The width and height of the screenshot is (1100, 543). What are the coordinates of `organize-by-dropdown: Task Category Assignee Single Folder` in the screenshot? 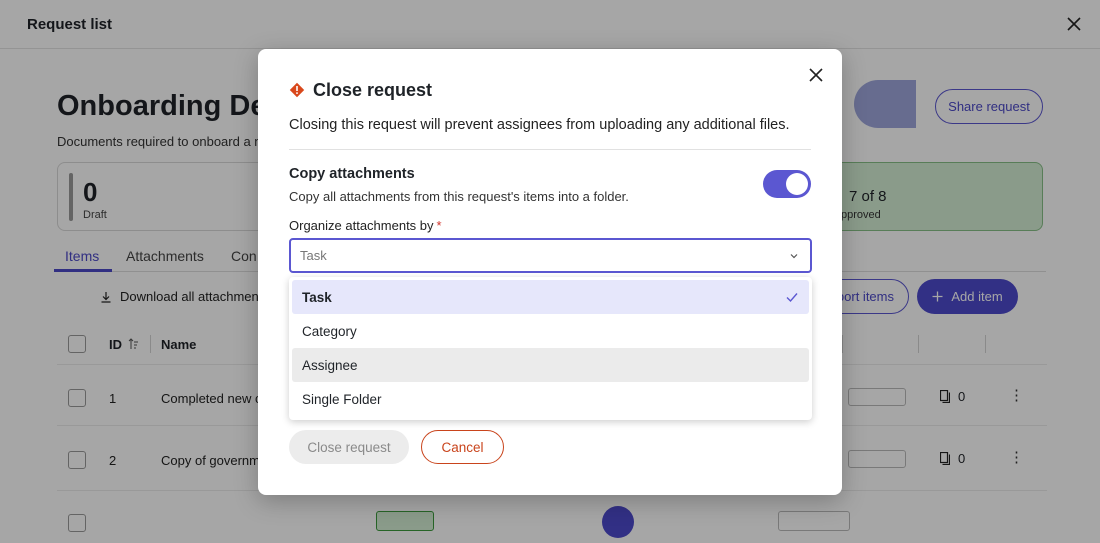 It's located at (550, 348).